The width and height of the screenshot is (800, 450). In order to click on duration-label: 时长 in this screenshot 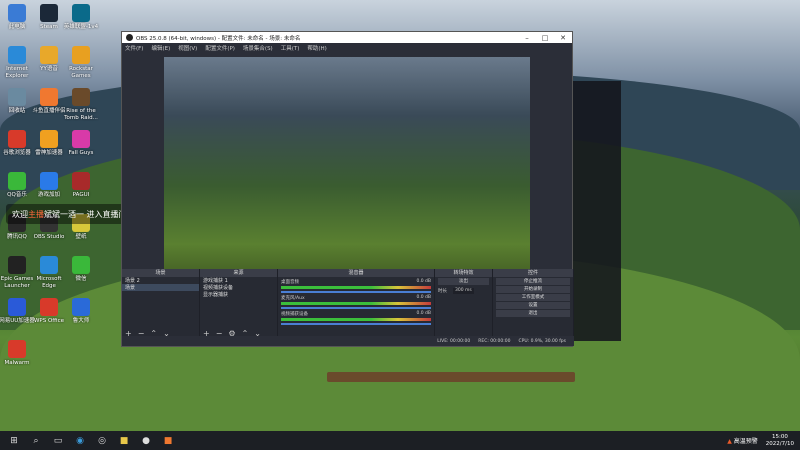, I will do `click(442, 291)`.